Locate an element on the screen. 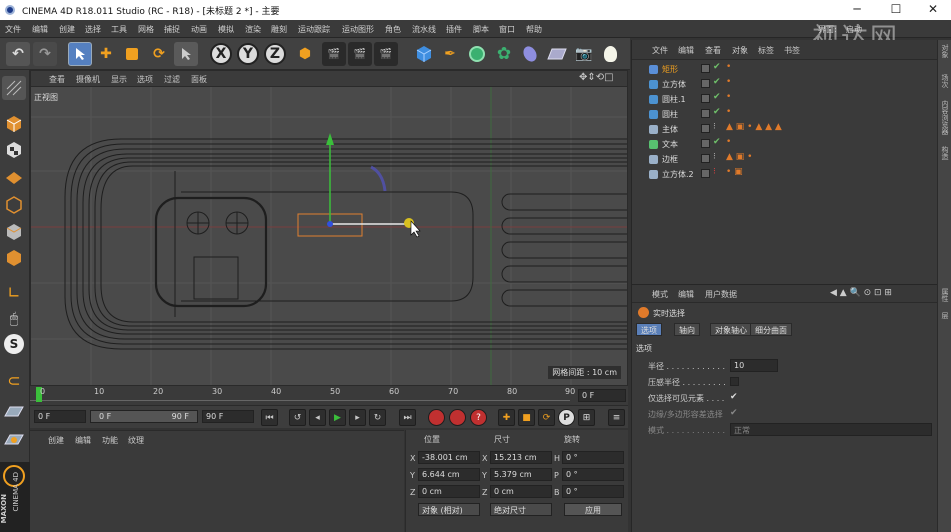 This screenshot has width=951, height=532. menu-animate: 动画 is located at coordinates (199, 29).